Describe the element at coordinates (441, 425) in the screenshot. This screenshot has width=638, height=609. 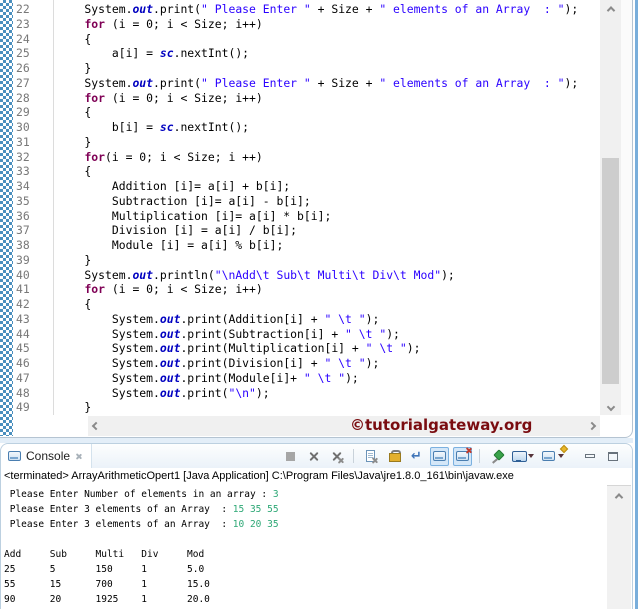
I see `watermark: ©tutorialgateway.org` at that location.